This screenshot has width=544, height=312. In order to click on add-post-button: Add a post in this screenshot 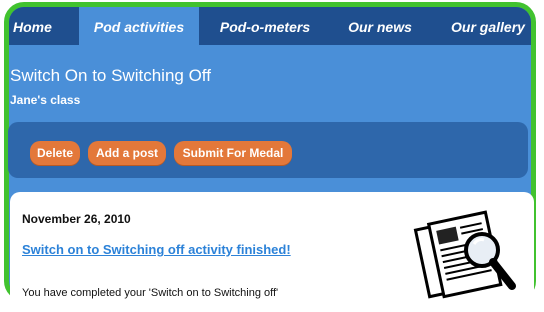, I will do `click(127, 153)`.